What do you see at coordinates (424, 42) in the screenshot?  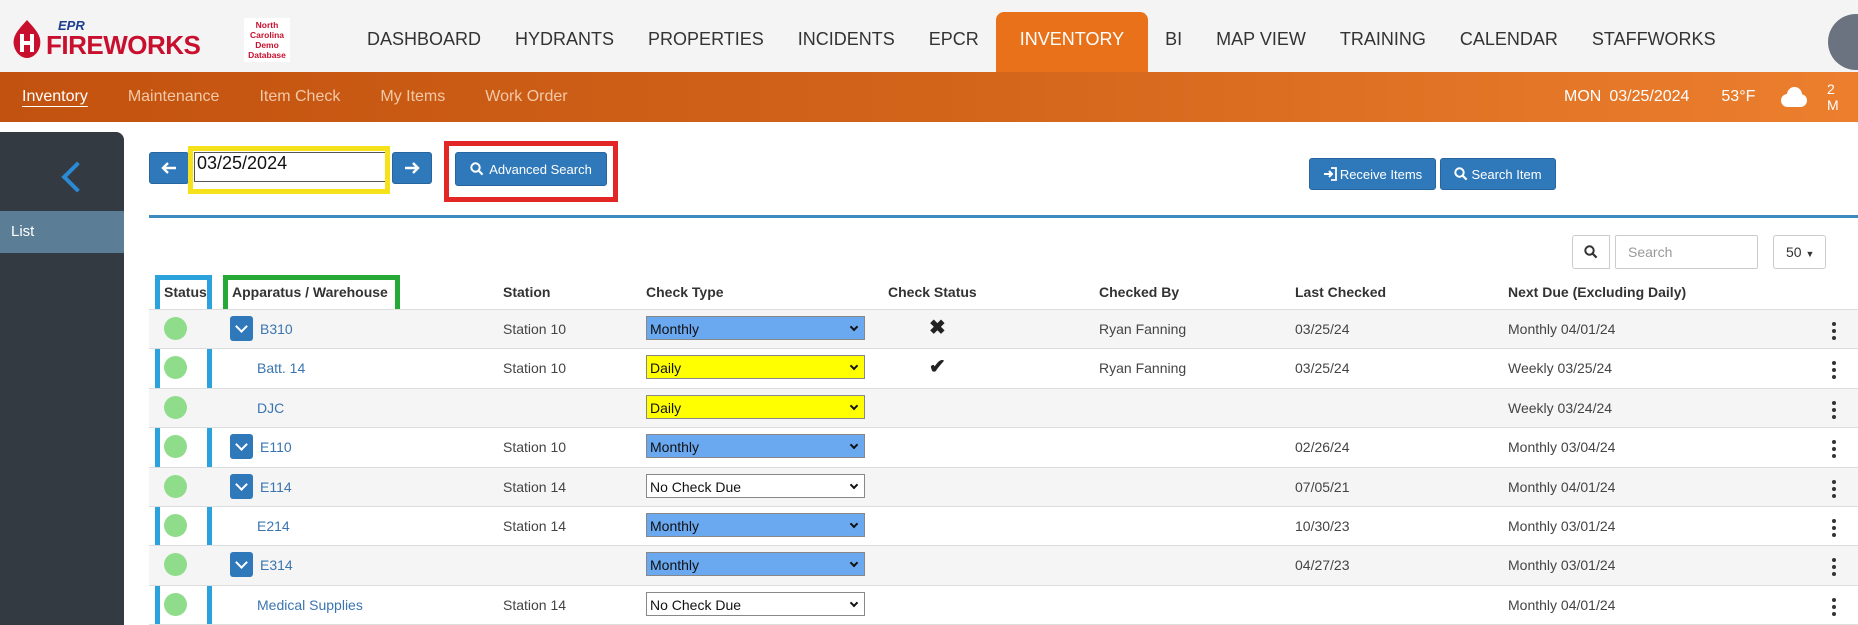 I see `nav-dashboard: DASHBOARD` at bounding box center [424, 42].